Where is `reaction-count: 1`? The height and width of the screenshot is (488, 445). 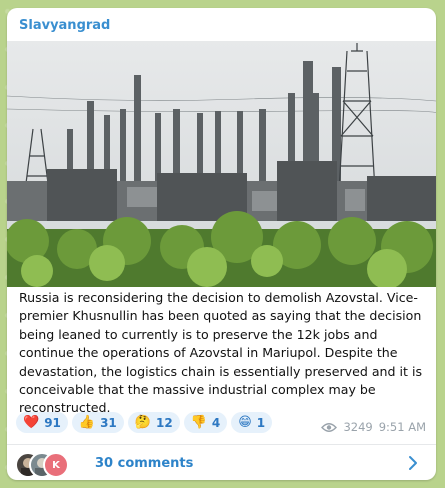
reaction-count: 1 is located at coordinates (261, 422).